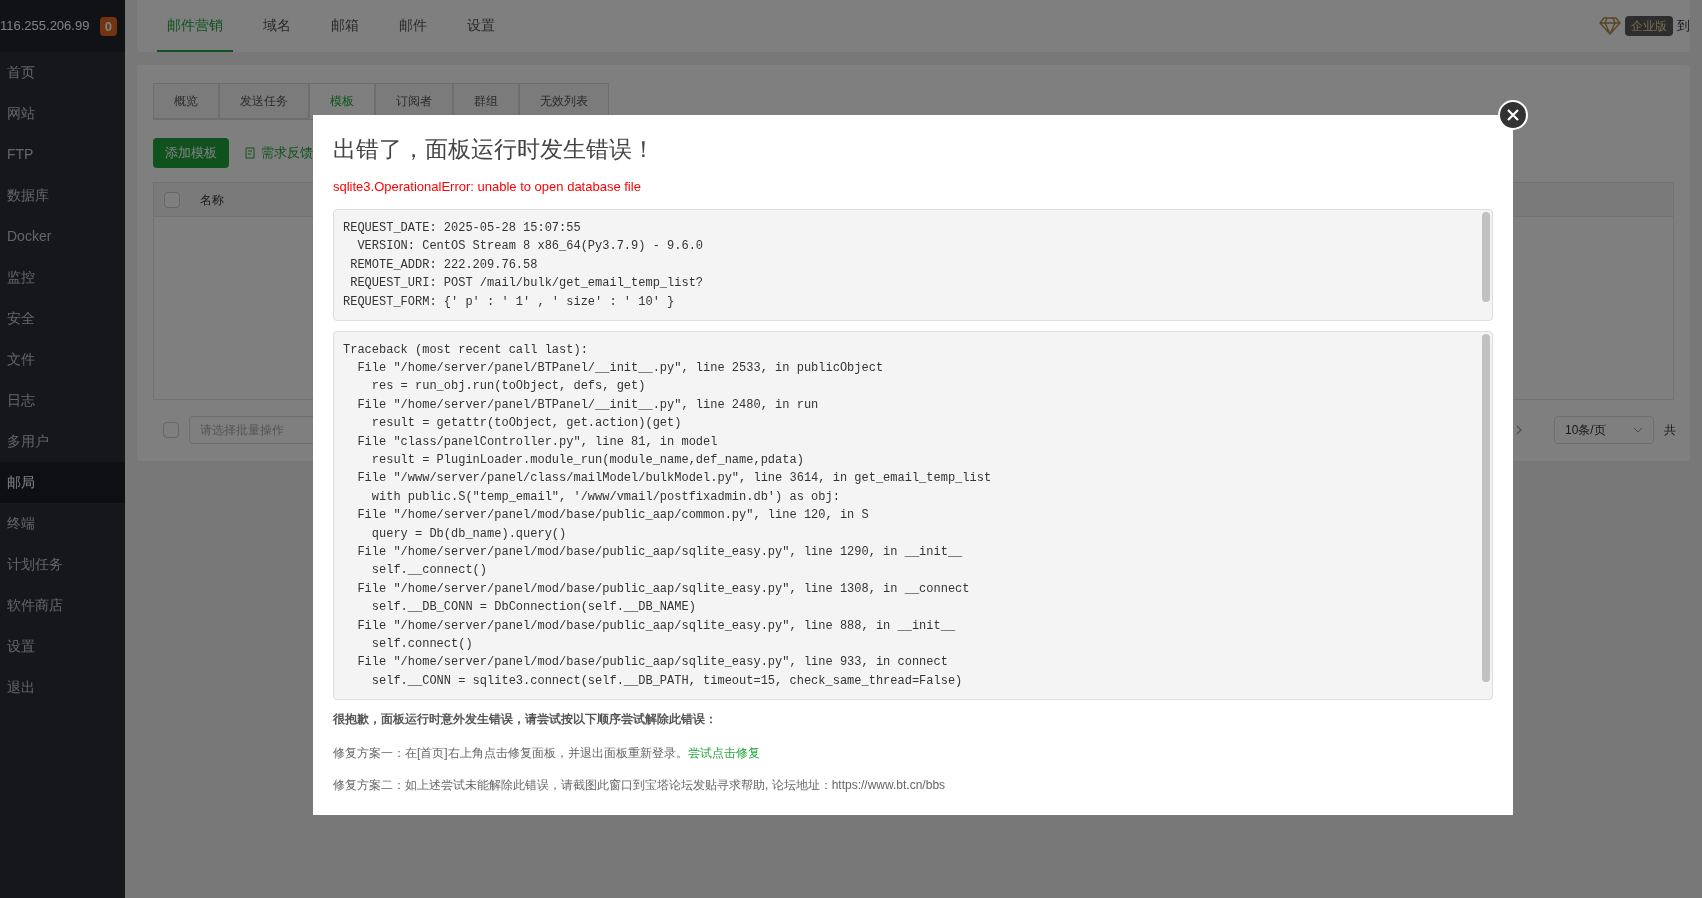 Image resolution: width=1702 pixels, height=898 pixels. What do you see at coordinates (533, 608) in the screenshot?
I see `code-line: self.__DB_CONN = DbConnection(self.__DB_NAME)` at bounding box center [533, 608].